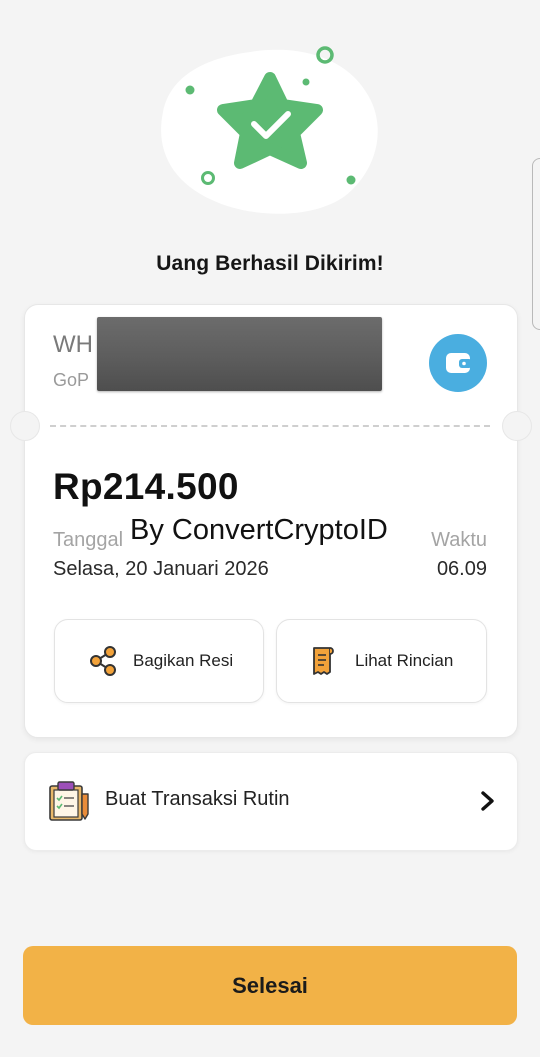 The width and height of the screenshot is (540, 1057). I want to click on ticket-notch-right, so click(517, 426).